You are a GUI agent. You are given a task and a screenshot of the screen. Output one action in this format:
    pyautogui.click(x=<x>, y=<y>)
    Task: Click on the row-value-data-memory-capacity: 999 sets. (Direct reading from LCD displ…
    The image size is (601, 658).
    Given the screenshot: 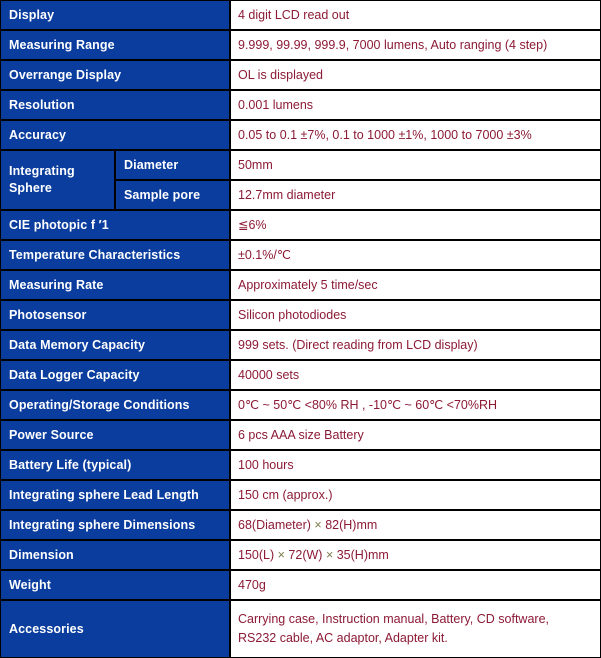 What is the action you would take?
    pyautogui.click(x=415, y=345)
    